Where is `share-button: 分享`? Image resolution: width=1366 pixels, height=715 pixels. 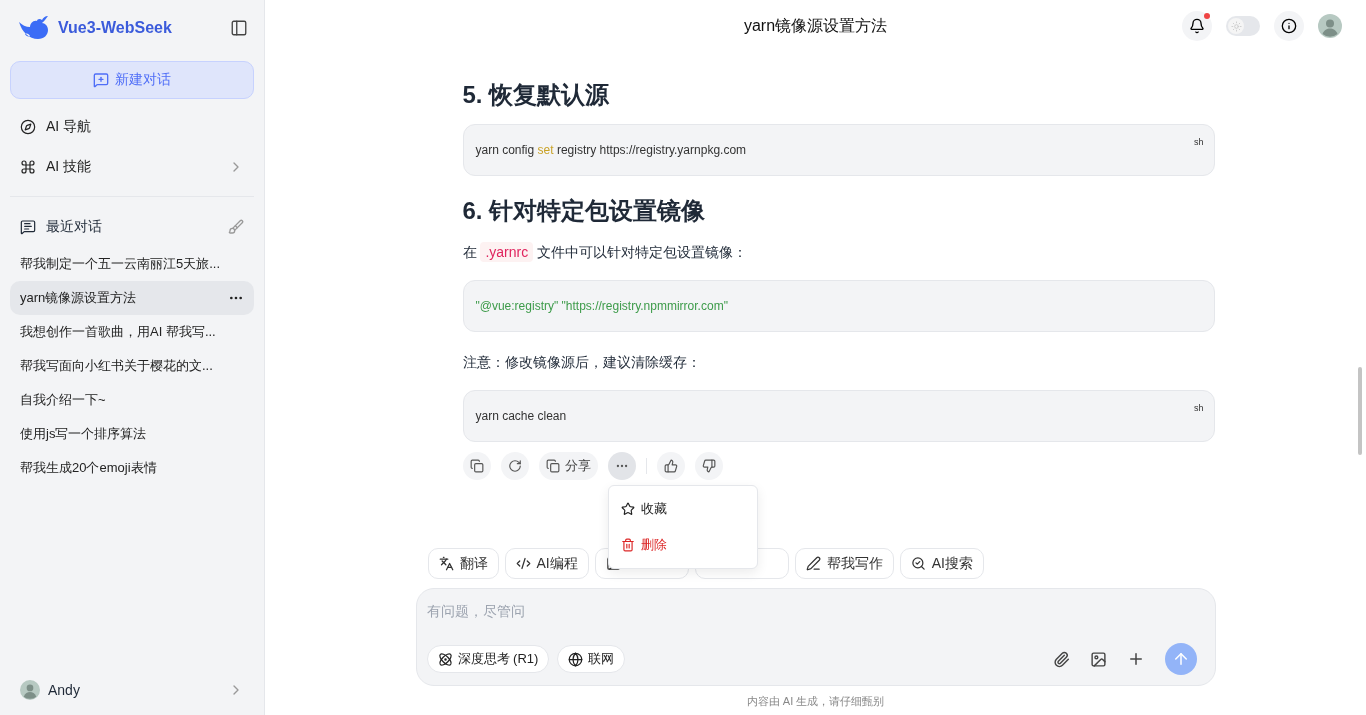
share-button: 分享 is located at coordinates (568, 466).